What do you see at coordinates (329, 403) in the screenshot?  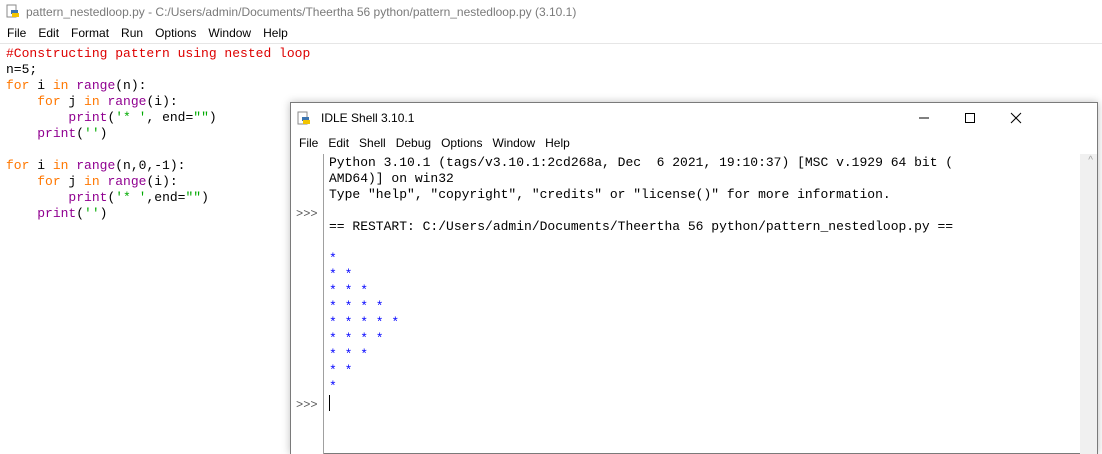 I see `text-cursor` at bounding box center [329, 403].